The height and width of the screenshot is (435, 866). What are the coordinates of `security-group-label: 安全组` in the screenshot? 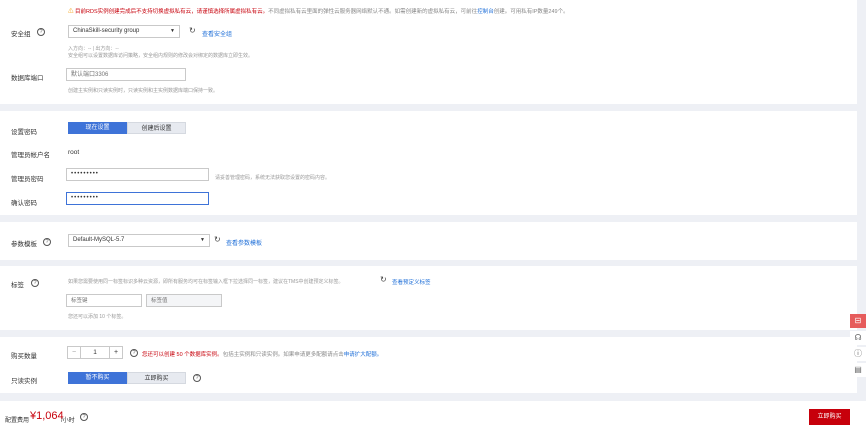 It's located at (21, 34).